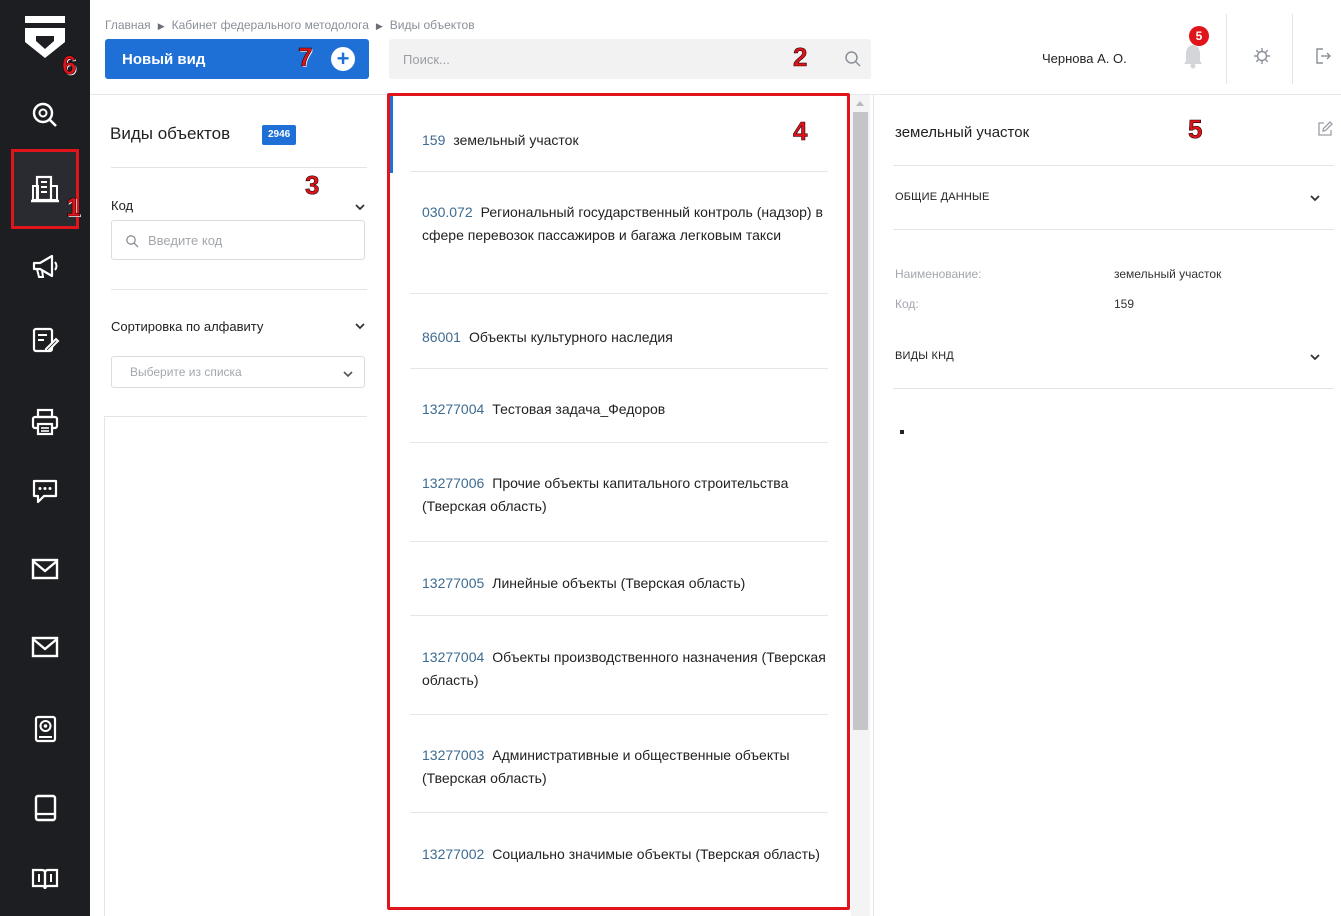 This screenshot has height=916, width=1341. What do you see at coordinates (441, 337) in the screenshot?
I see `item-code: 86001` at bounding box center [441, 337].